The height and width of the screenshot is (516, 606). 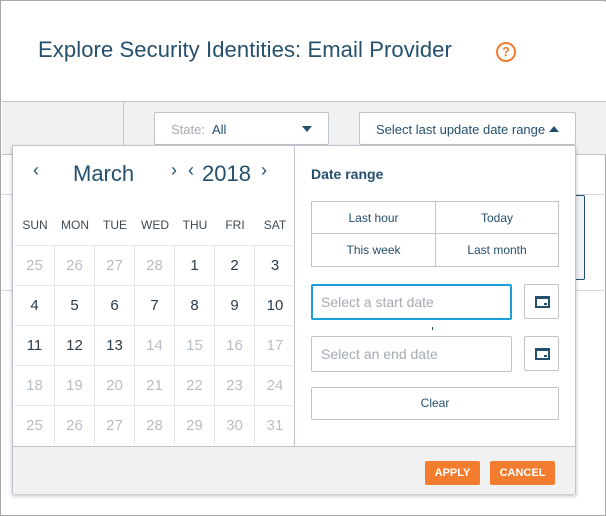 What do you see at coordinates (241, 128) in the screenshot?
I see `state-select: State: All` at bounding box center [241, 128].